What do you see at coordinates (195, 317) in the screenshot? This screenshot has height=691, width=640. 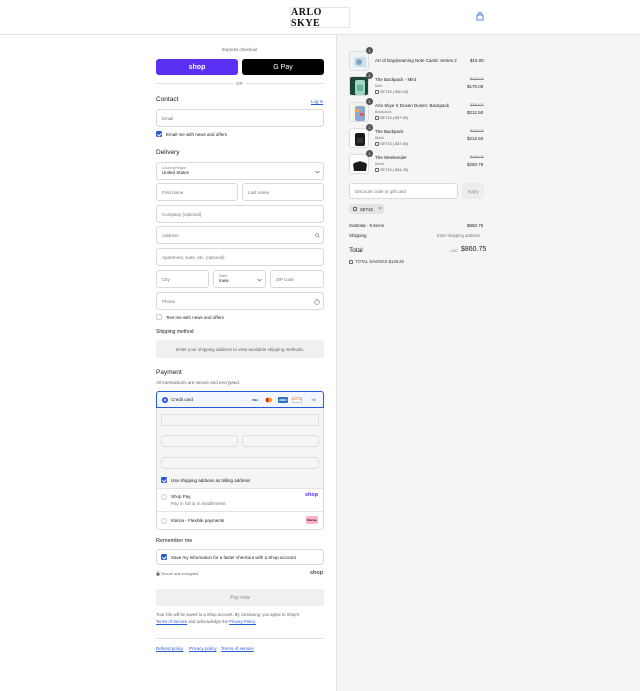 I see `sms-label: Text me with news and offers` at bounding box center [195, 317].